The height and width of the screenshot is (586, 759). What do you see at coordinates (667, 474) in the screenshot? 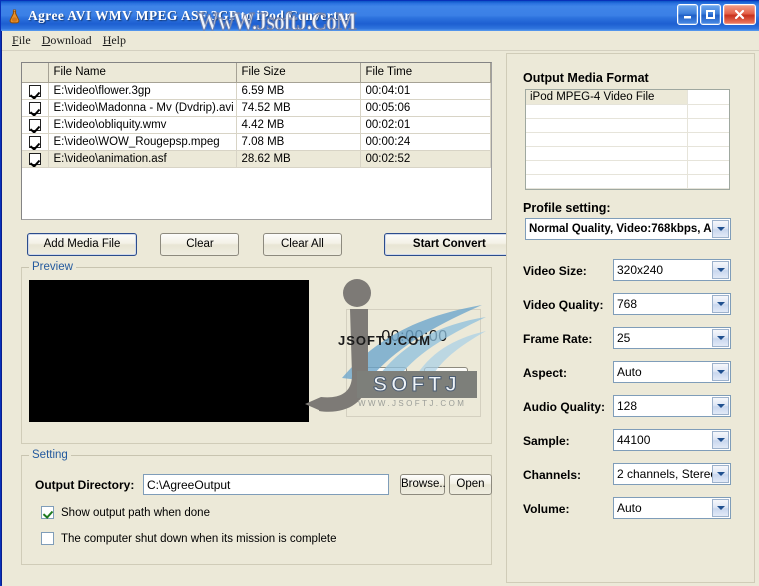
I see `profile-value-6: 2 channels, Stereo` at bounding box center [667, 474].